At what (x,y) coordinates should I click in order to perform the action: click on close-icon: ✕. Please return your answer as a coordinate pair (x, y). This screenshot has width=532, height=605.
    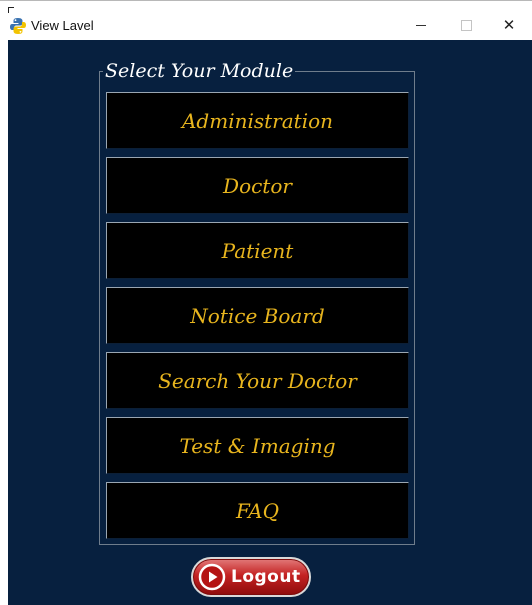
    Looking at the image, I should click on (509, 25).